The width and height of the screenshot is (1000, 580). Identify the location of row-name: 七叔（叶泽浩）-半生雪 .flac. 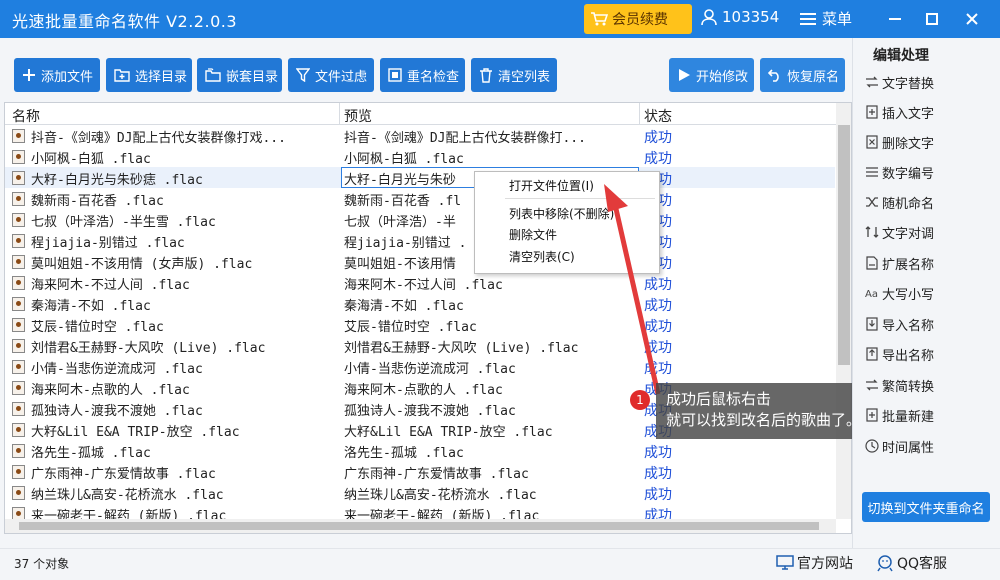
(123, 222).